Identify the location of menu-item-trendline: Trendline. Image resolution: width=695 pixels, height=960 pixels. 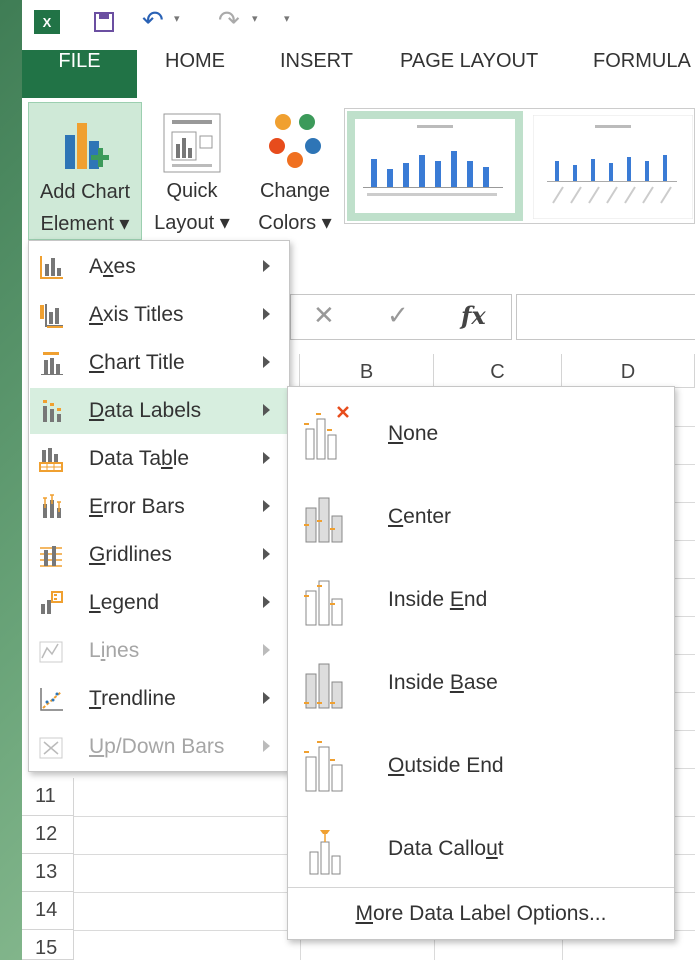
(159, 699).